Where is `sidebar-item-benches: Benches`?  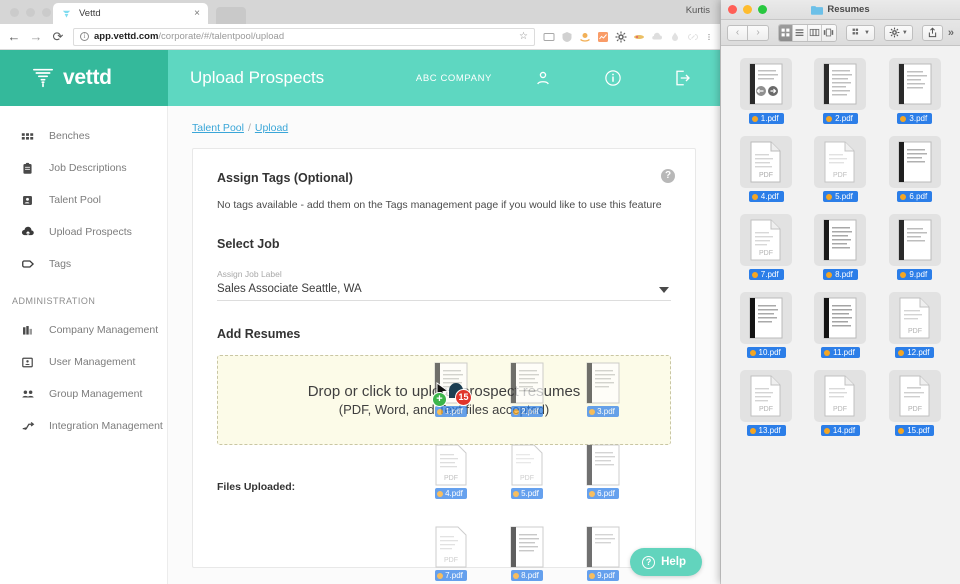
sidebar-item-benches: Benches is located at coordinates (83, 136).